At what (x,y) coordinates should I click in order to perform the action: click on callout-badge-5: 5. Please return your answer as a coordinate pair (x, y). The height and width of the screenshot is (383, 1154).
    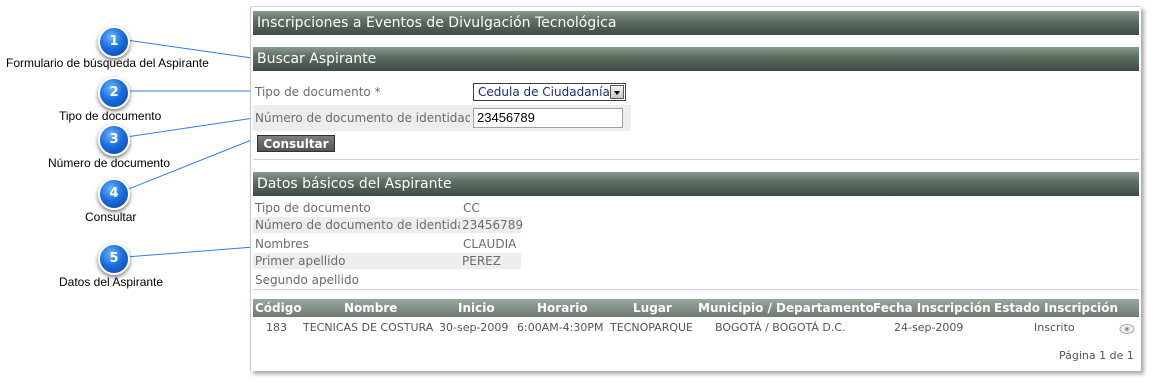
    Looking at the image, I should click on (114, 259).